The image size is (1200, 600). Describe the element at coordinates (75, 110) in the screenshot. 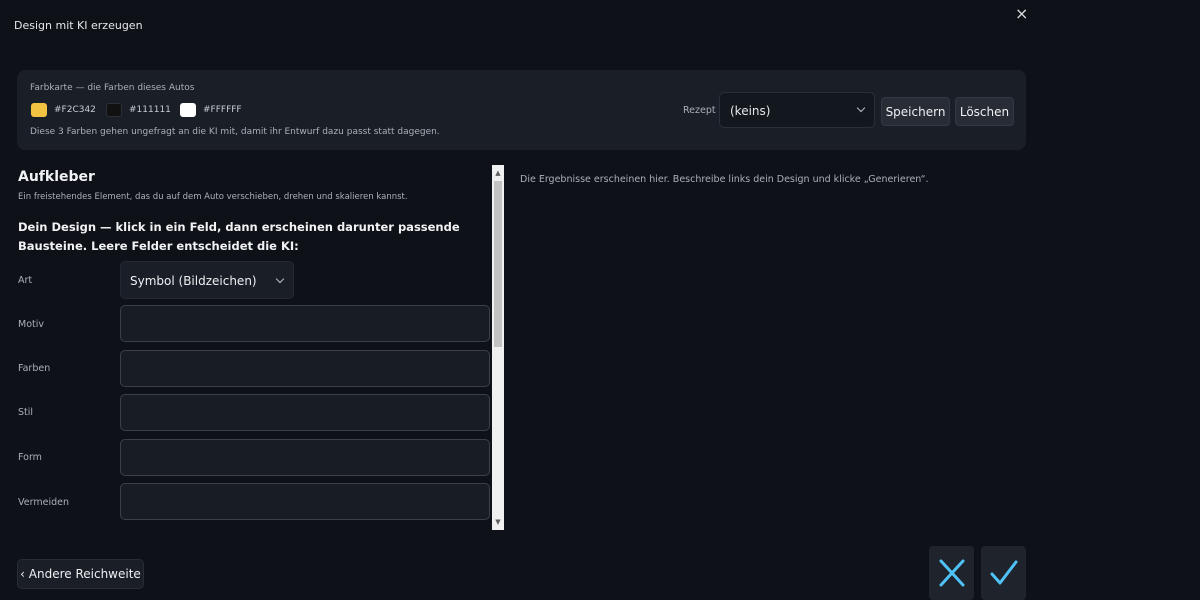

I see `swatch-code-yellow: #F2C342` at that location.